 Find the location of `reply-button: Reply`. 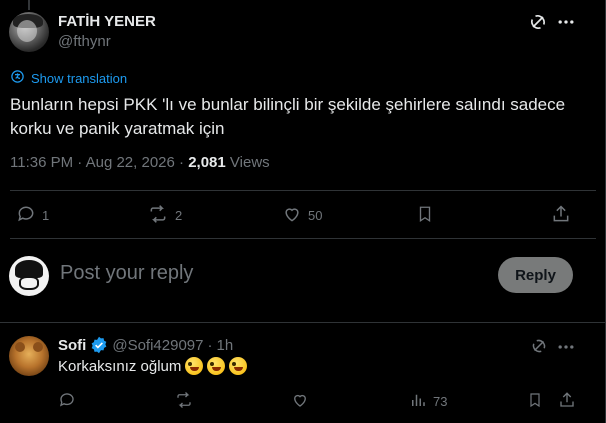

reply-button: Reply is located at coordinates (535, 275).